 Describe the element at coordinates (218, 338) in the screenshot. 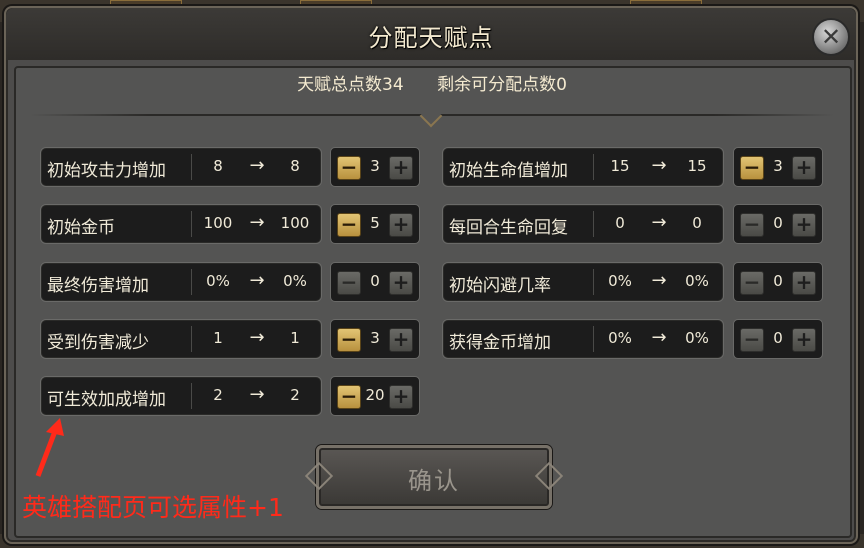

I see `talent-current-value: 1` at that location.